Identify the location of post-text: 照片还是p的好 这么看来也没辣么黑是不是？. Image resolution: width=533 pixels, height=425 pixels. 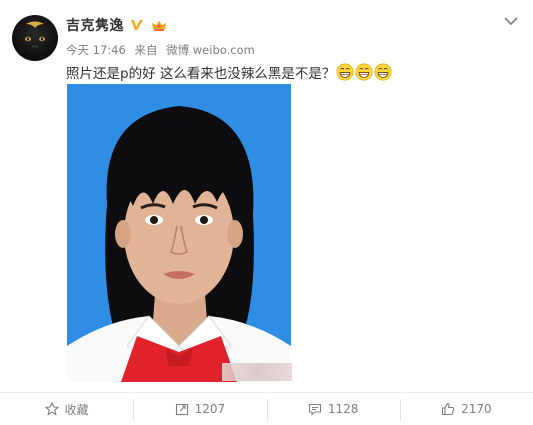
(201, 74).